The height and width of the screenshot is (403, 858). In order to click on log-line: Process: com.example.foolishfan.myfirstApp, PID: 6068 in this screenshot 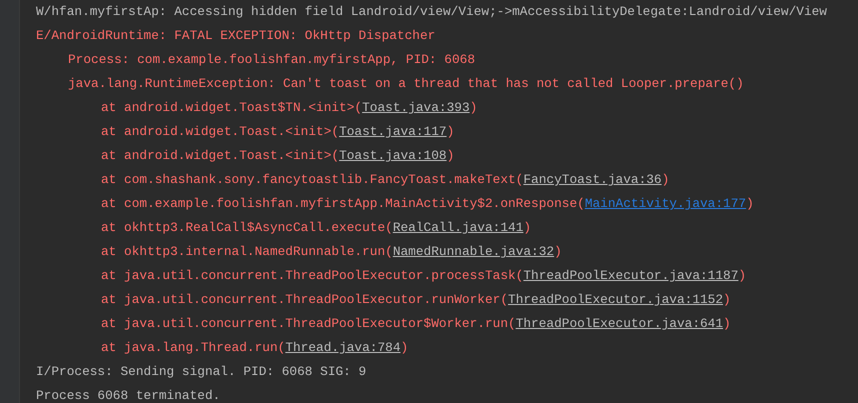, I will do `click(272, 60)`.